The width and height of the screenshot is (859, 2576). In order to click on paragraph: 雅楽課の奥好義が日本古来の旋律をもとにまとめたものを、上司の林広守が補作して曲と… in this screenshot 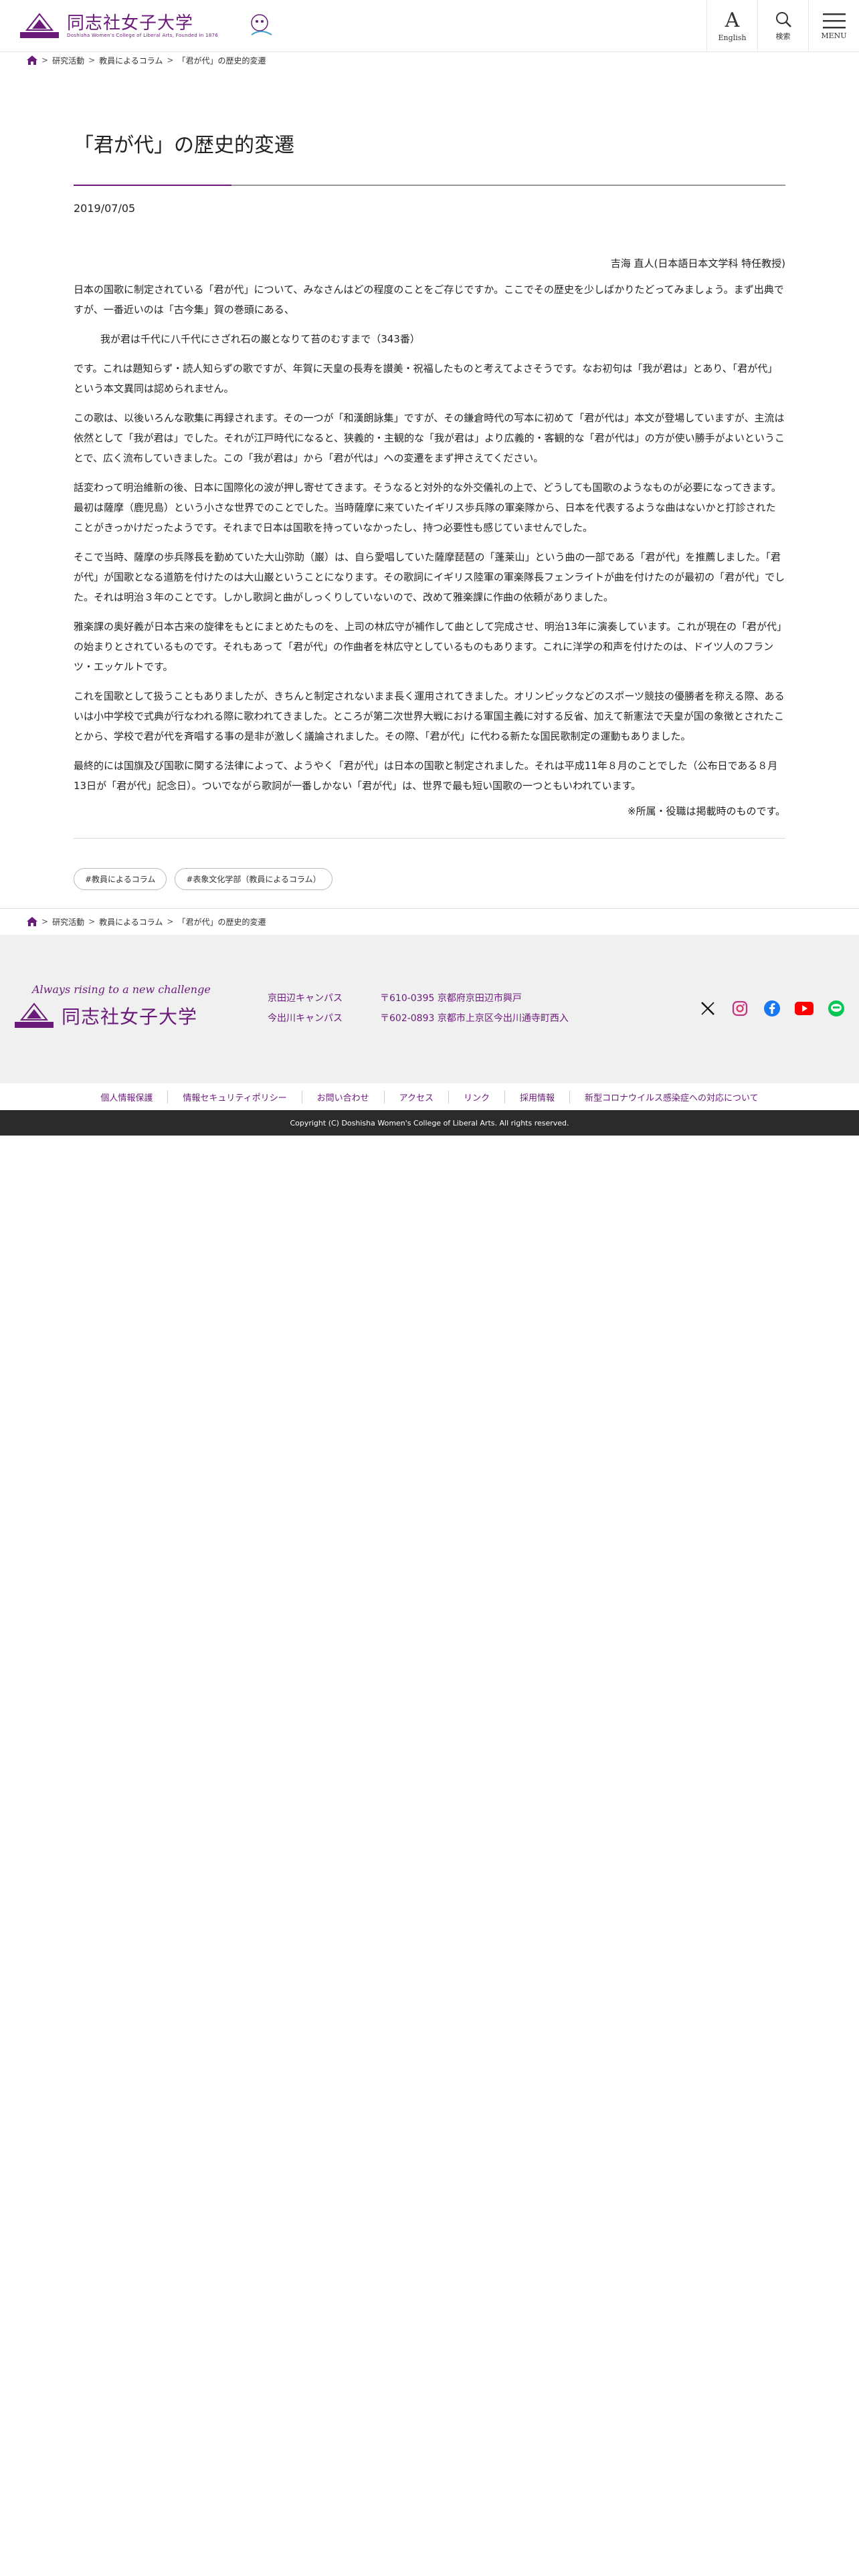, I will do `click(428, 647)`.